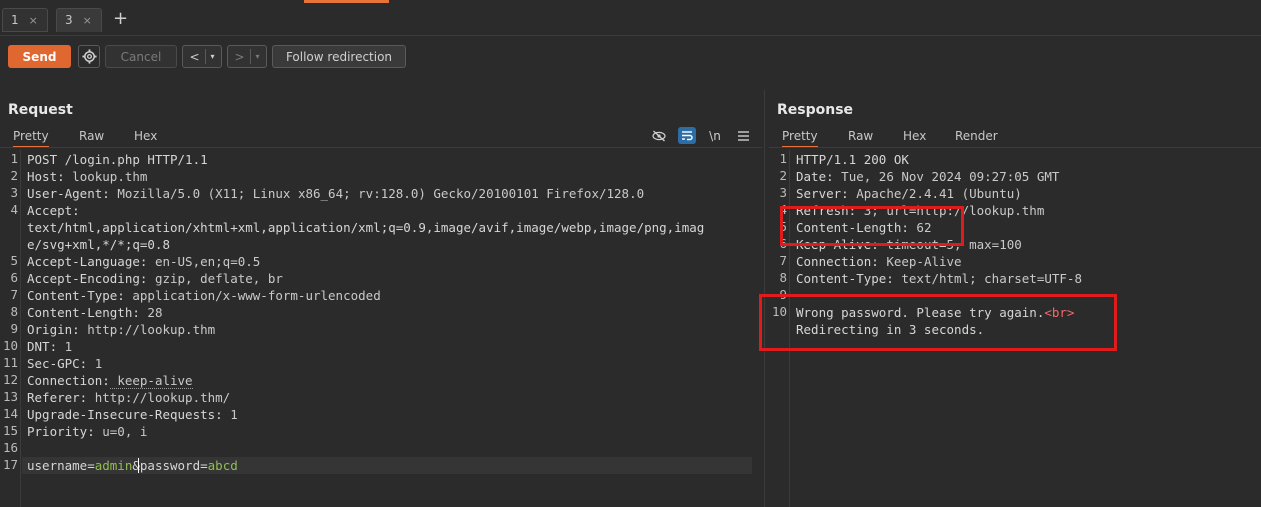 The width and height of the screenshot is (1261, 507). Describe the element at coordinates (120, 18) in the screenshot. I see `new-tab-icon: +` at that location.